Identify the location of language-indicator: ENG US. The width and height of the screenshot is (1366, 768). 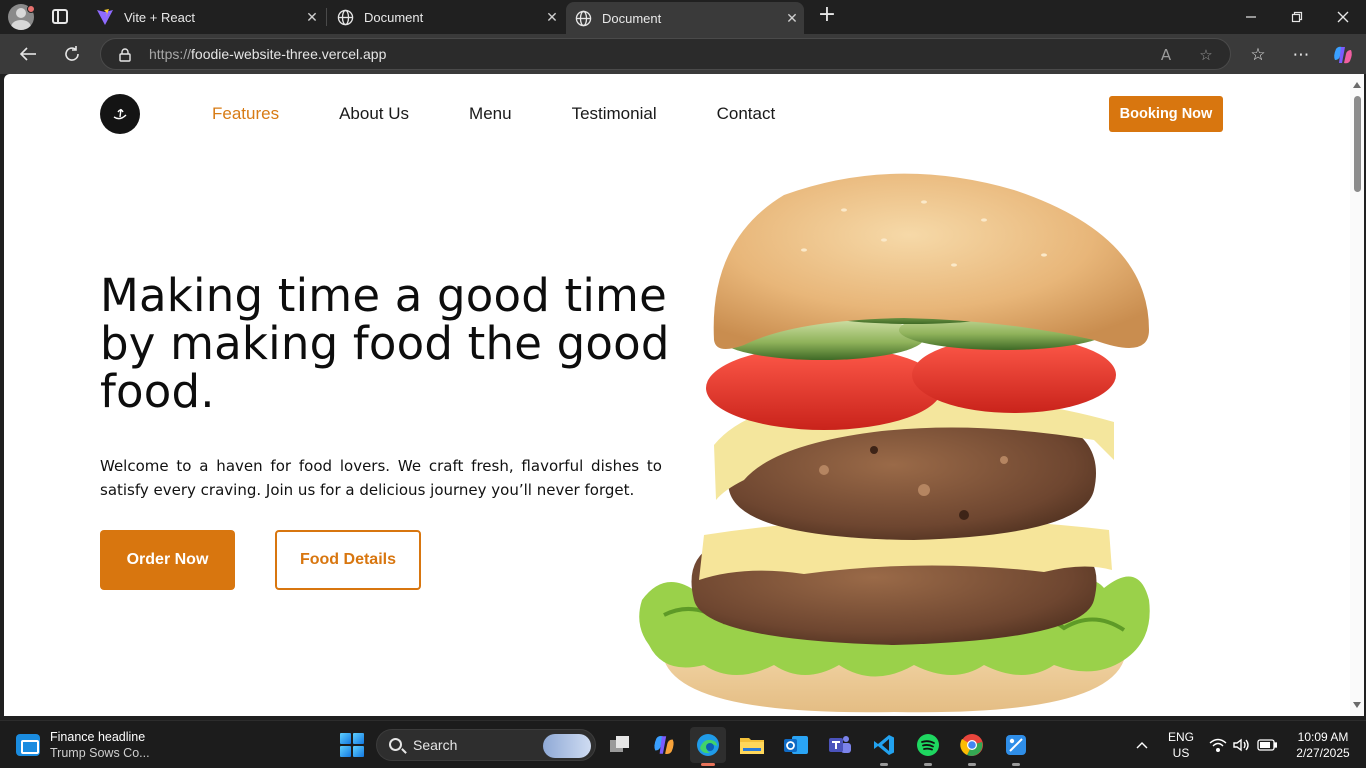
(1181, 744).